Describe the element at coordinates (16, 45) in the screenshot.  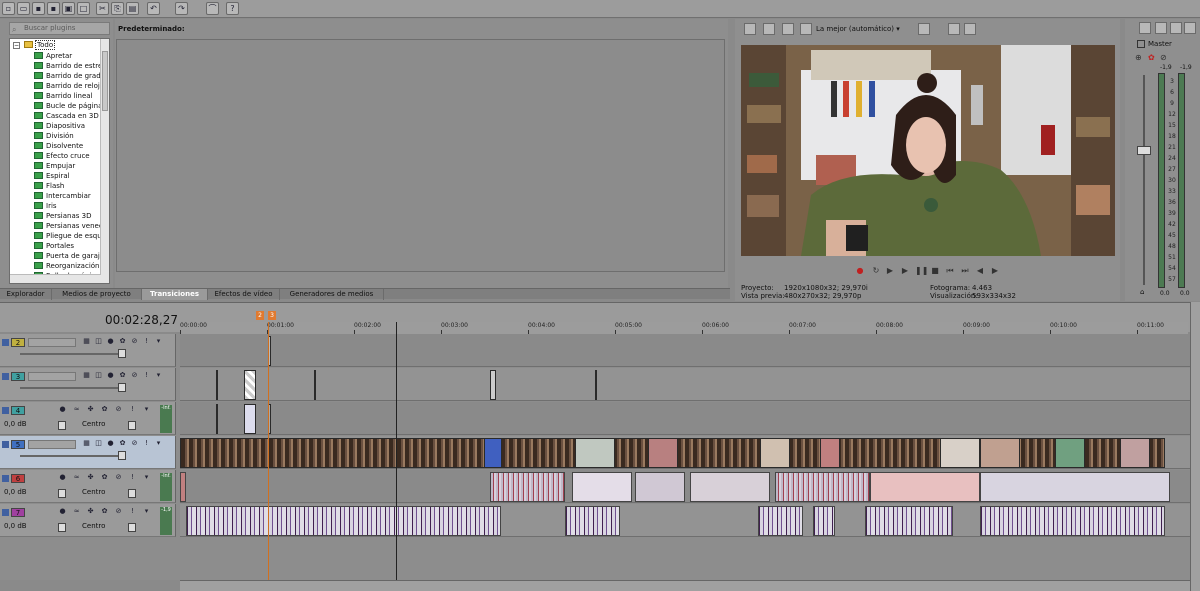
I see `collapse-icon: −` at that location.